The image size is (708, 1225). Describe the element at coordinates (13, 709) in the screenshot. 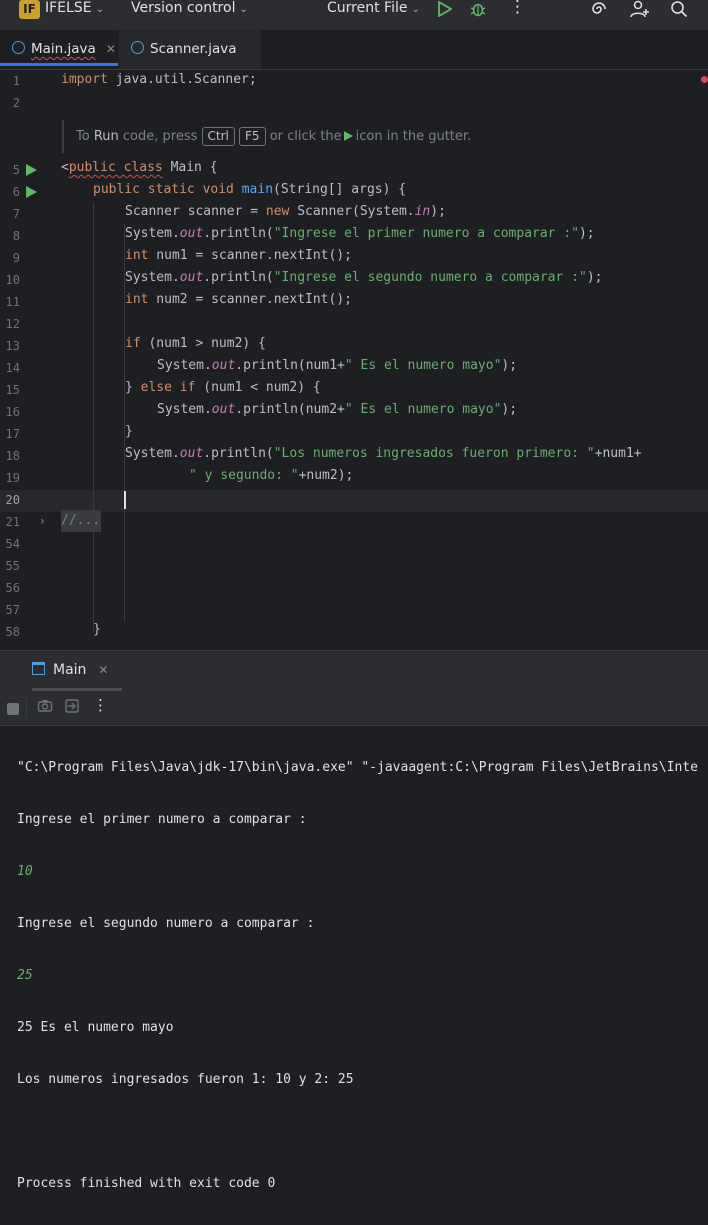

I see `stop-icon` at that location.